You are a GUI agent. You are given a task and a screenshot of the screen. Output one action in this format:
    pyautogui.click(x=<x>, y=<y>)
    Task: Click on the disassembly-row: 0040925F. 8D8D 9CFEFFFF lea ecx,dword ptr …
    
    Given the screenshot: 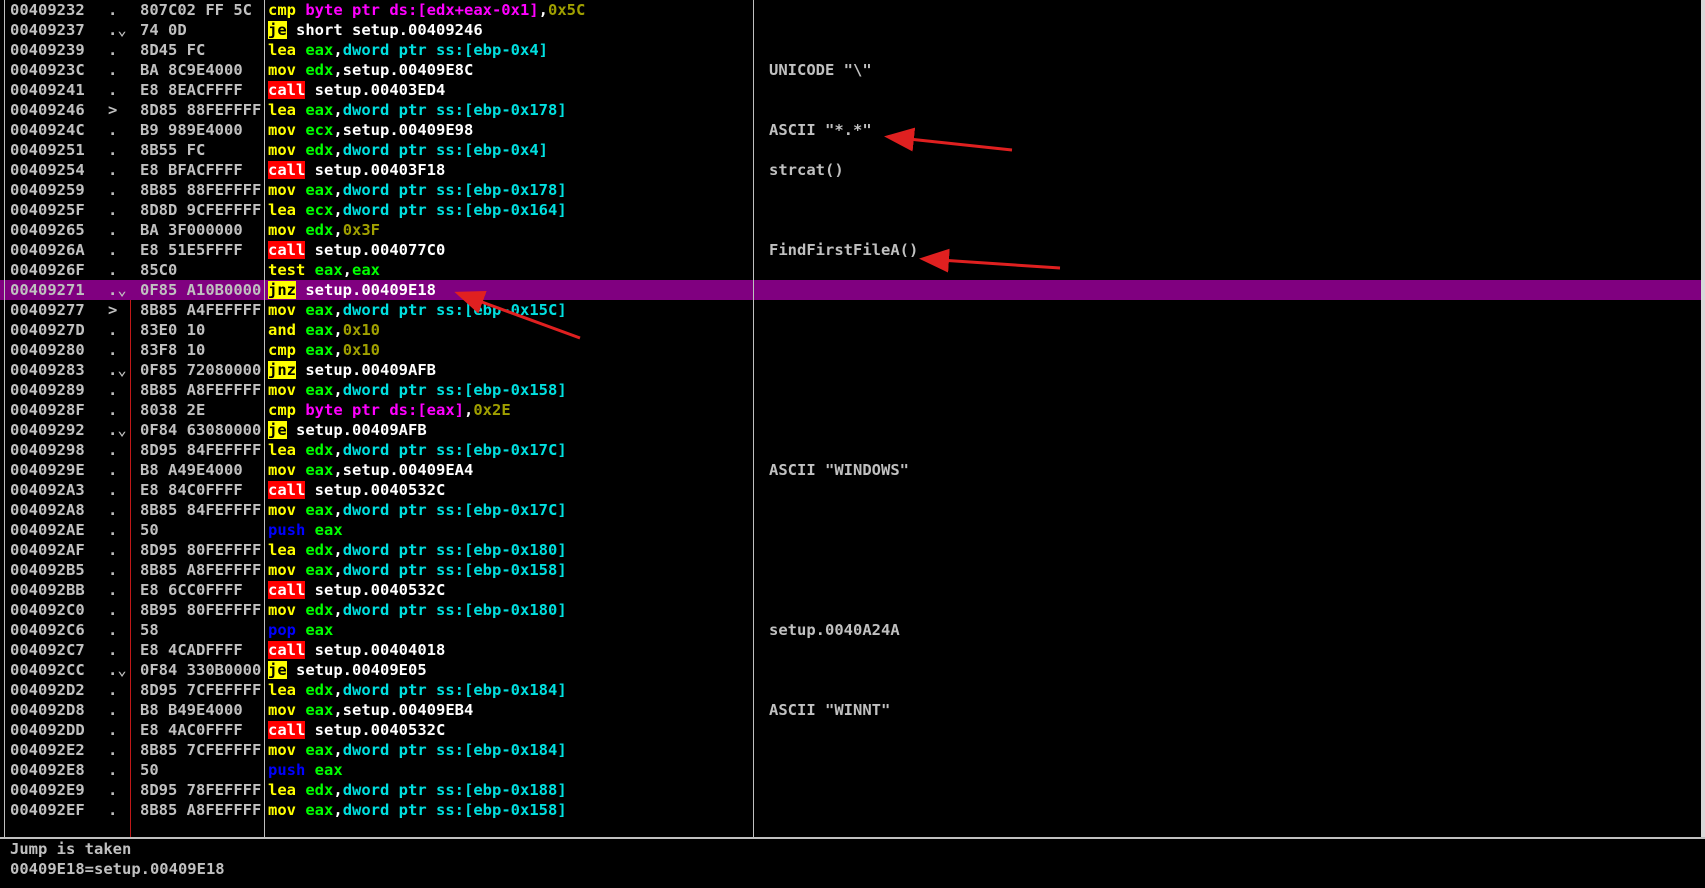 What is the action you would take?
    pyautogui.click(x=852, y=210)
    